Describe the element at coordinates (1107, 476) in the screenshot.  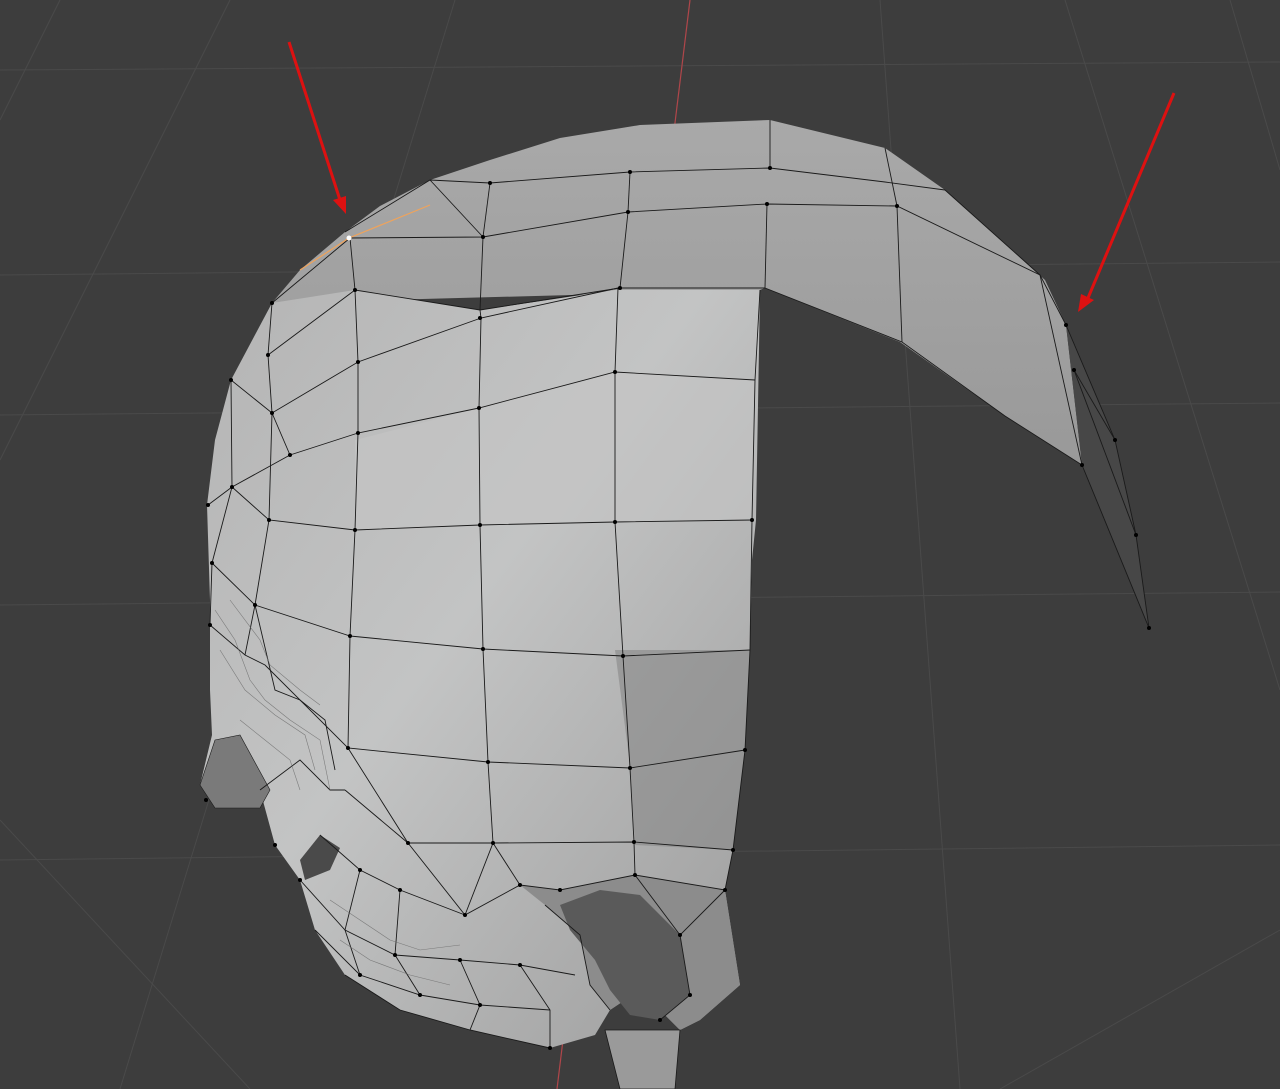
I see `skull-side-strip` at that location.